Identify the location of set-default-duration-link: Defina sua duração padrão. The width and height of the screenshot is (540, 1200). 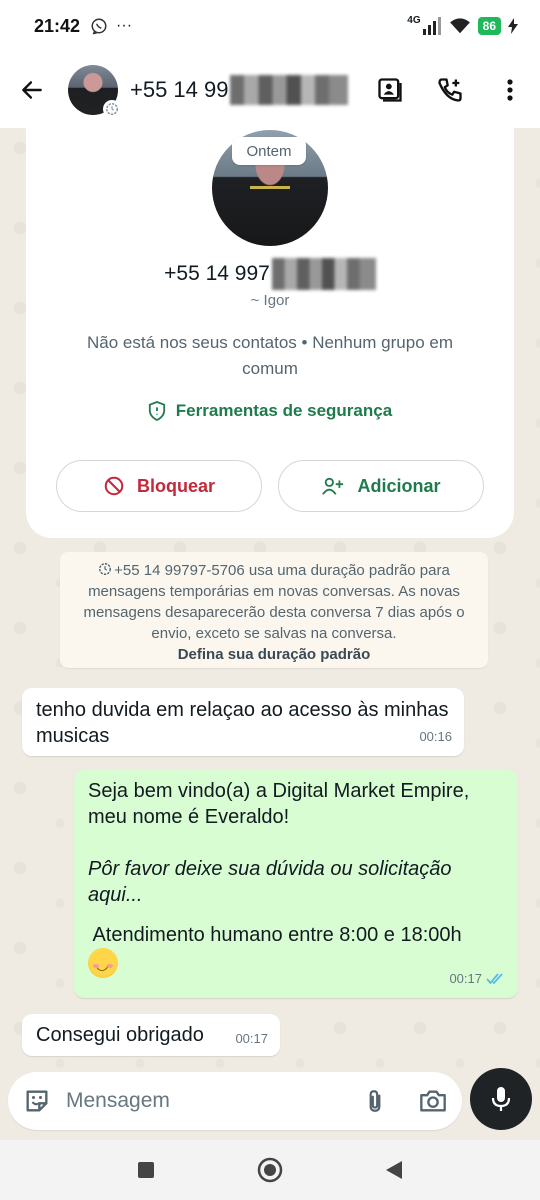
(274, 654).